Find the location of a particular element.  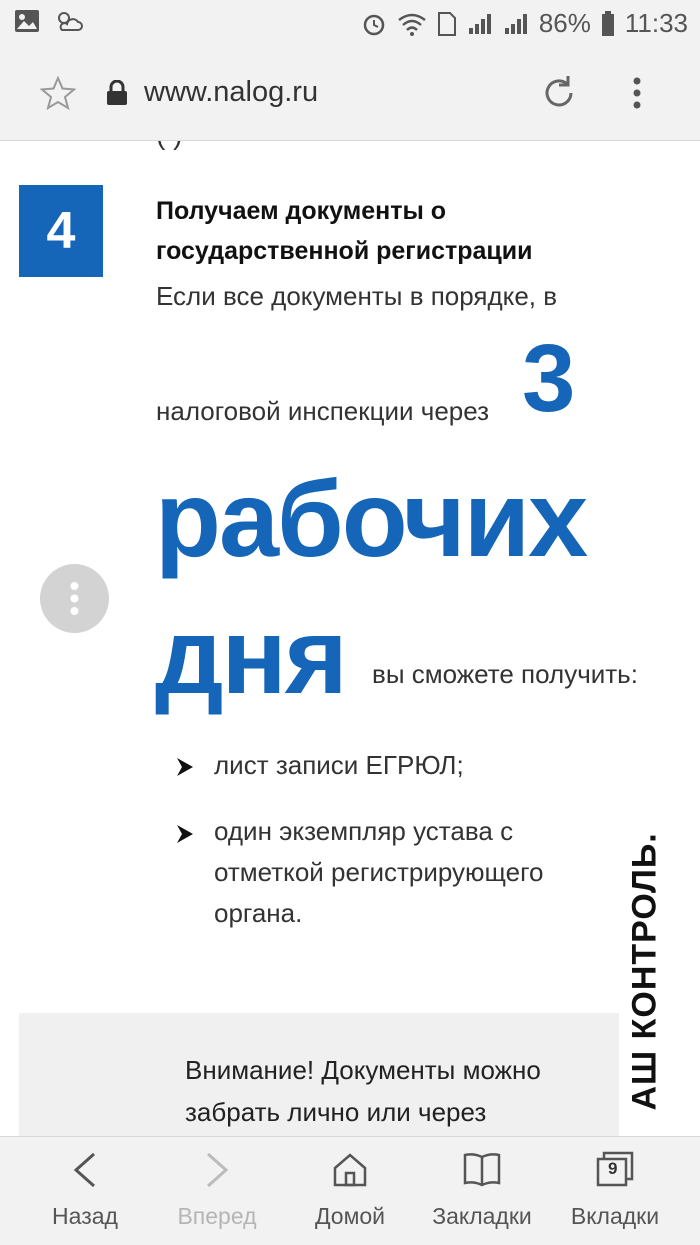

forward-label: Вперед is located at coordinates (217, 1216).